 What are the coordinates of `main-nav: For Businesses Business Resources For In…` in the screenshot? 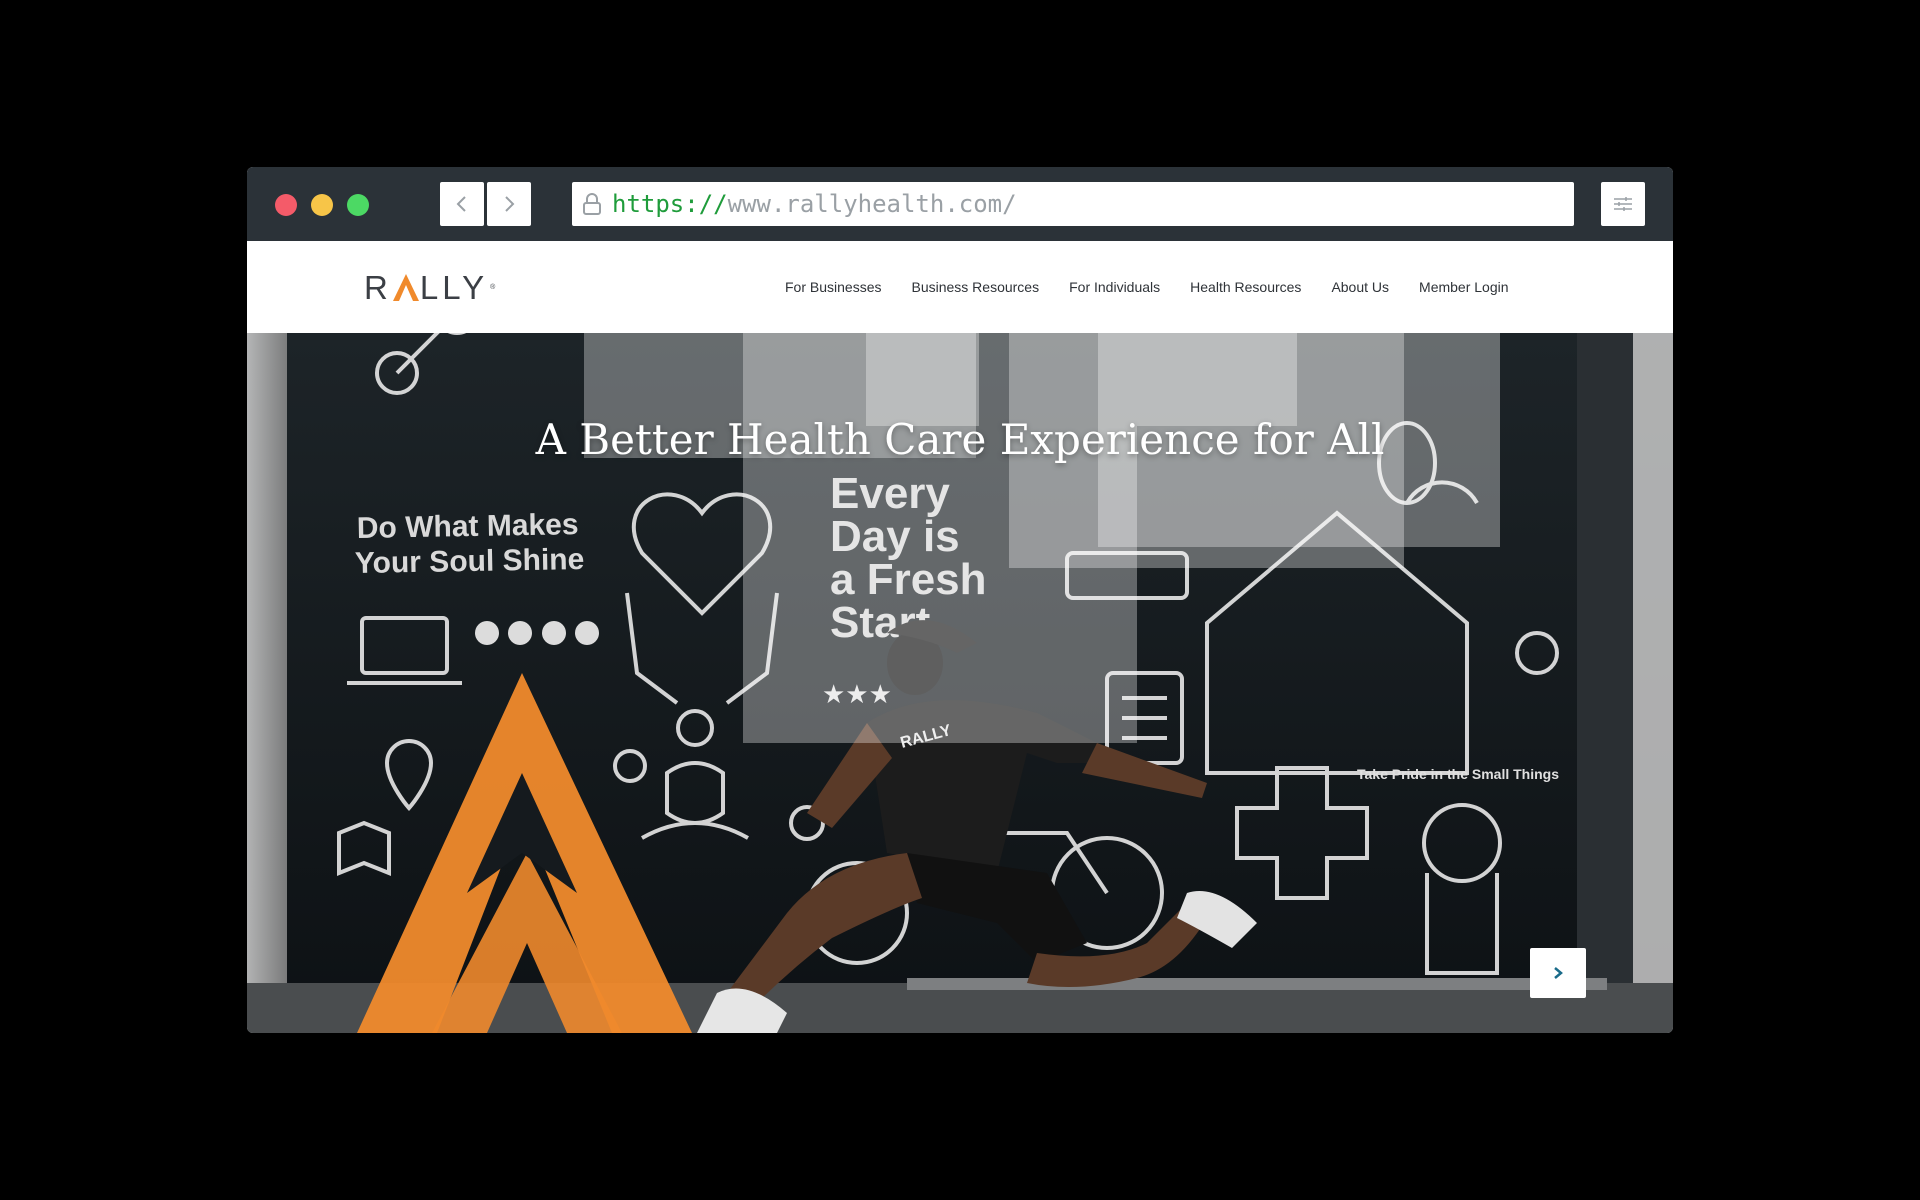 It's located at (1162, 287).